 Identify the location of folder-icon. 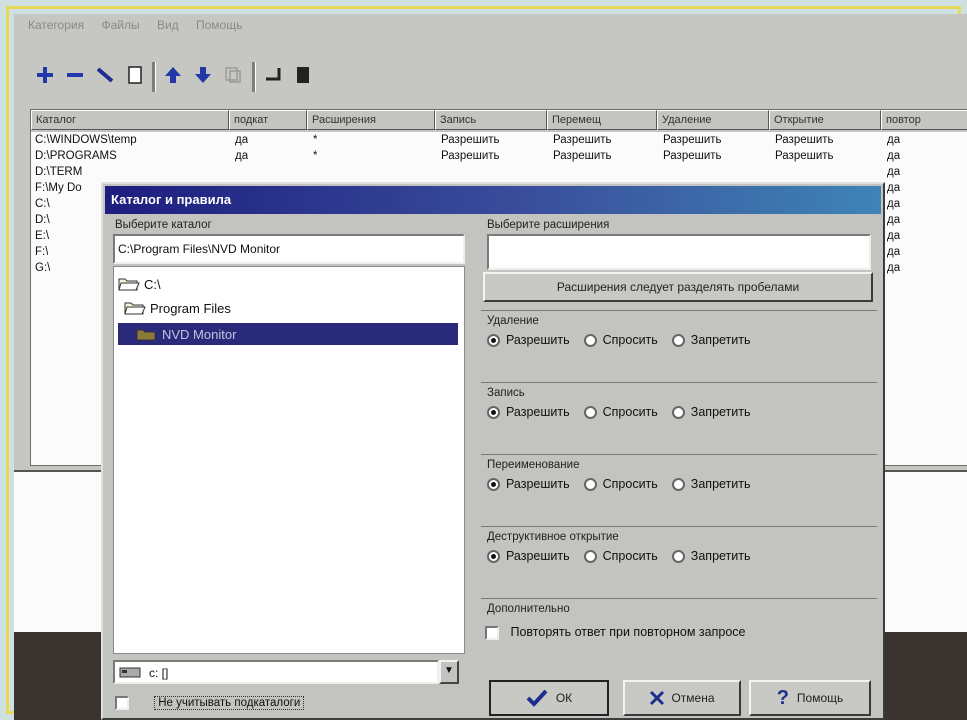
(146, 335).